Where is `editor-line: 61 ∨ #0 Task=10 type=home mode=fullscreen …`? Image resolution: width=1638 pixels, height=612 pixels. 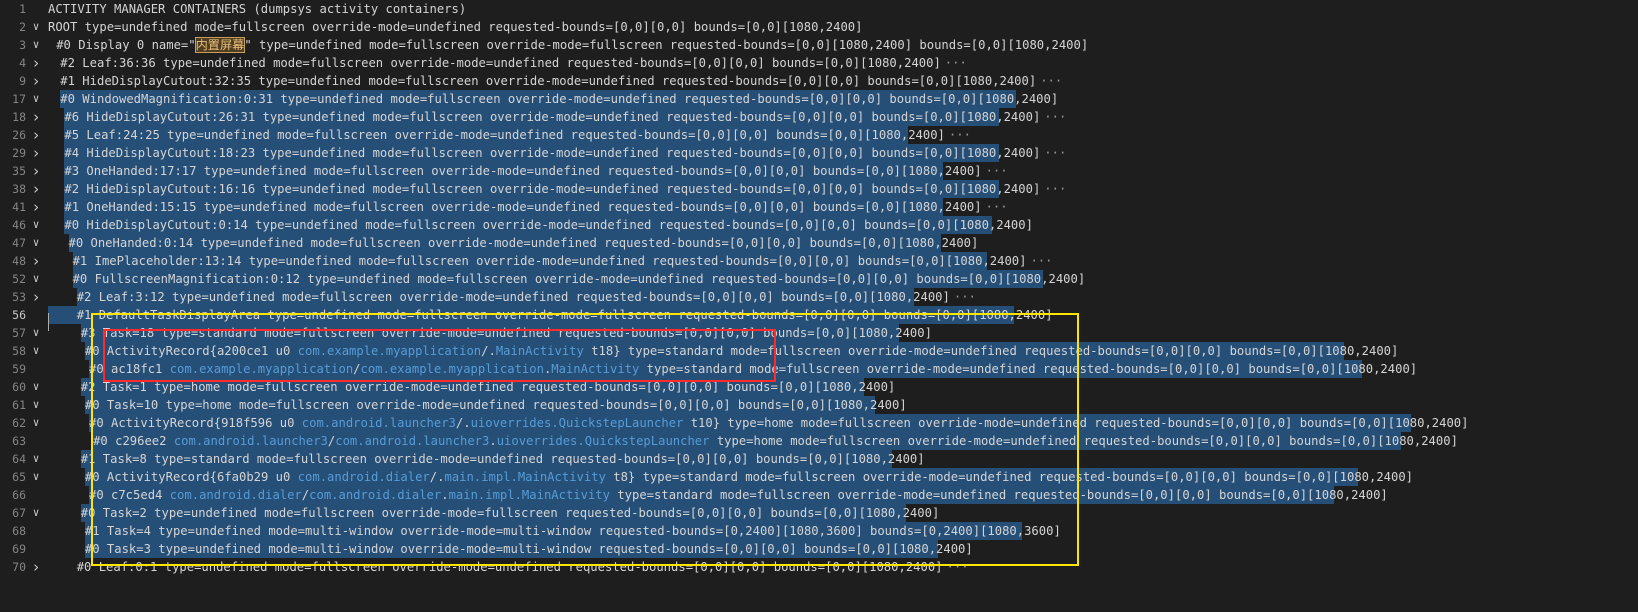 editor-line: 61 ∨ #0 Task=10 type=home mode=fullscreen … is located at coordinates (819, 405).